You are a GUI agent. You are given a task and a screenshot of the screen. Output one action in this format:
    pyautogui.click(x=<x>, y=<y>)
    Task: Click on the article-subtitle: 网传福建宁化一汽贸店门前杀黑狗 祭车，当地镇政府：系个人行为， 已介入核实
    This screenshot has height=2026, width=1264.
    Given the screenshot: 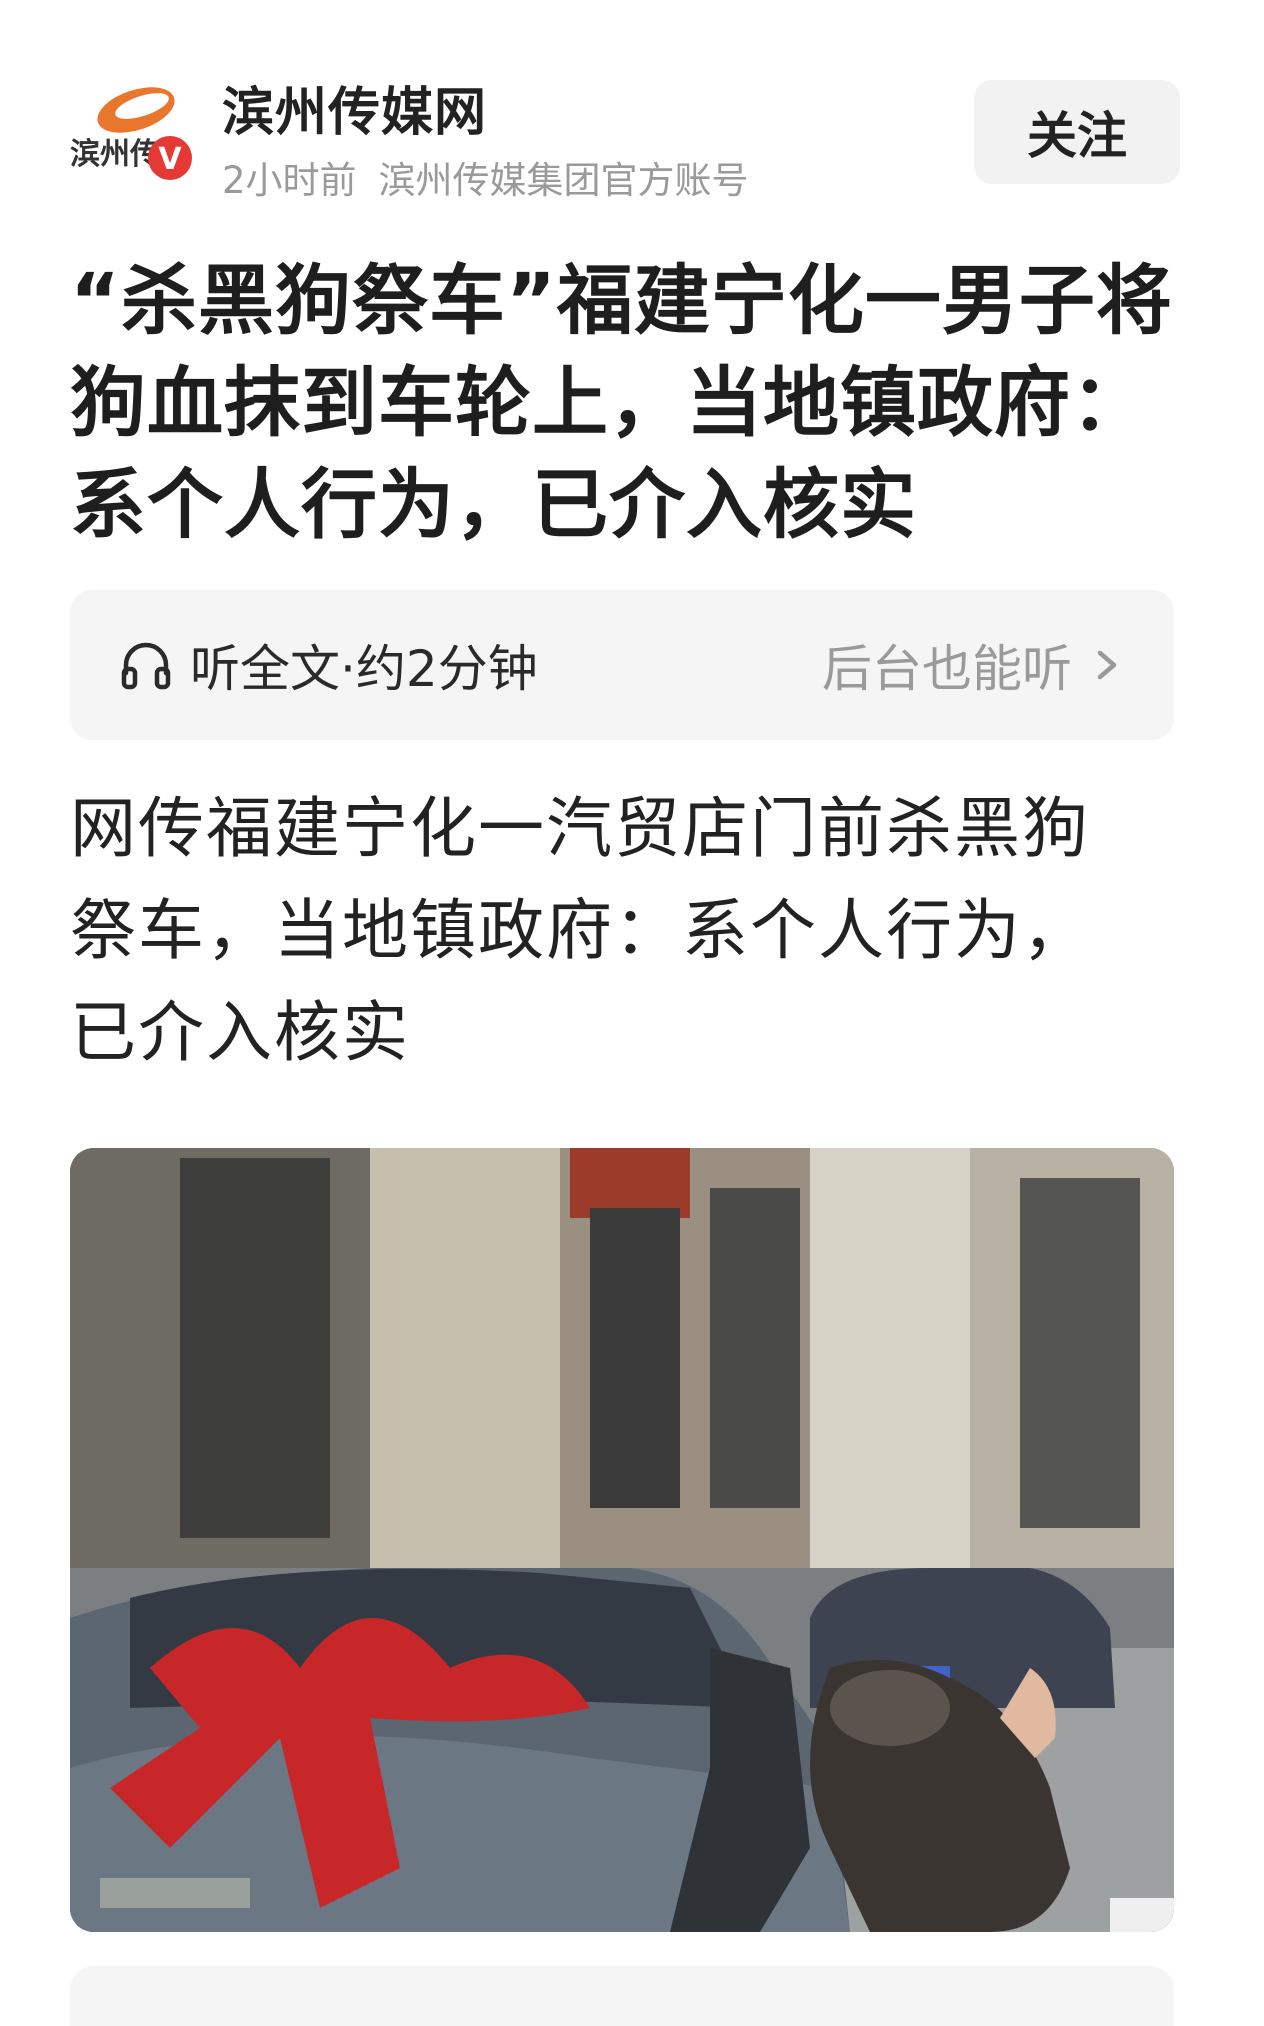 What is the action you would take?
    pyautogui.click(x=625, y=931)
    